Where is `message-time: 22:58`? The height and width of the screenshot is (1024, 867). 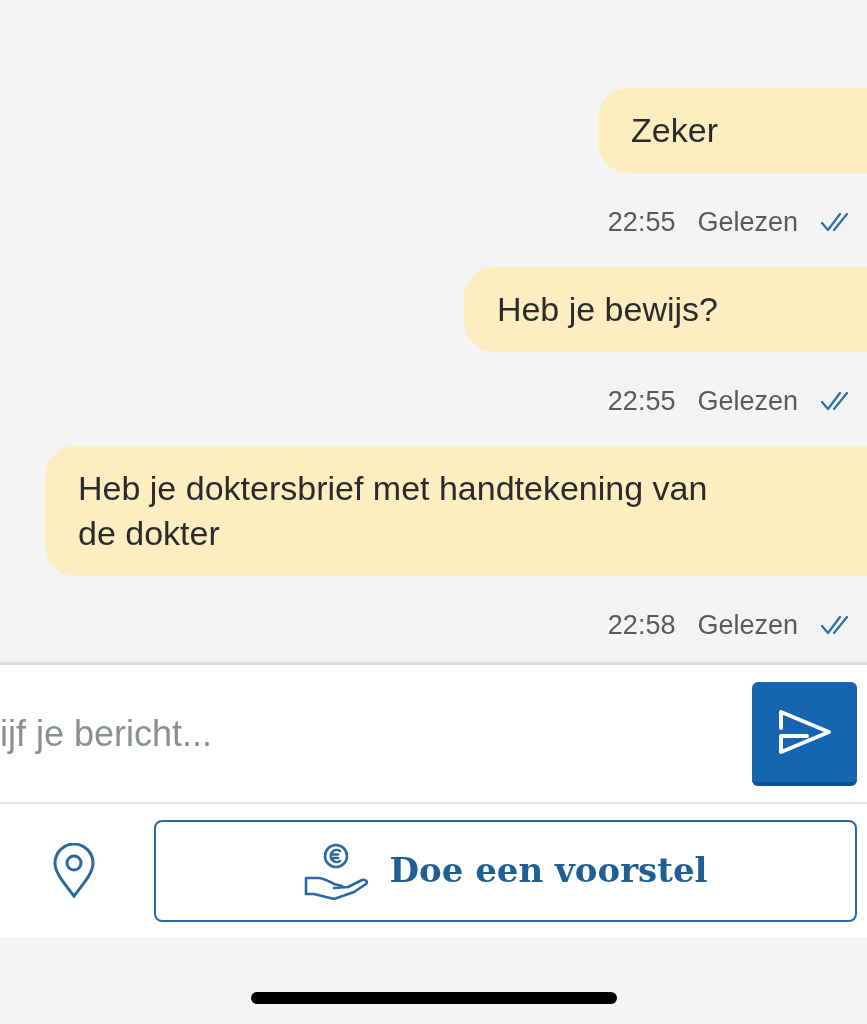 message-time: 22:58 is located at coordinates (641, 625).